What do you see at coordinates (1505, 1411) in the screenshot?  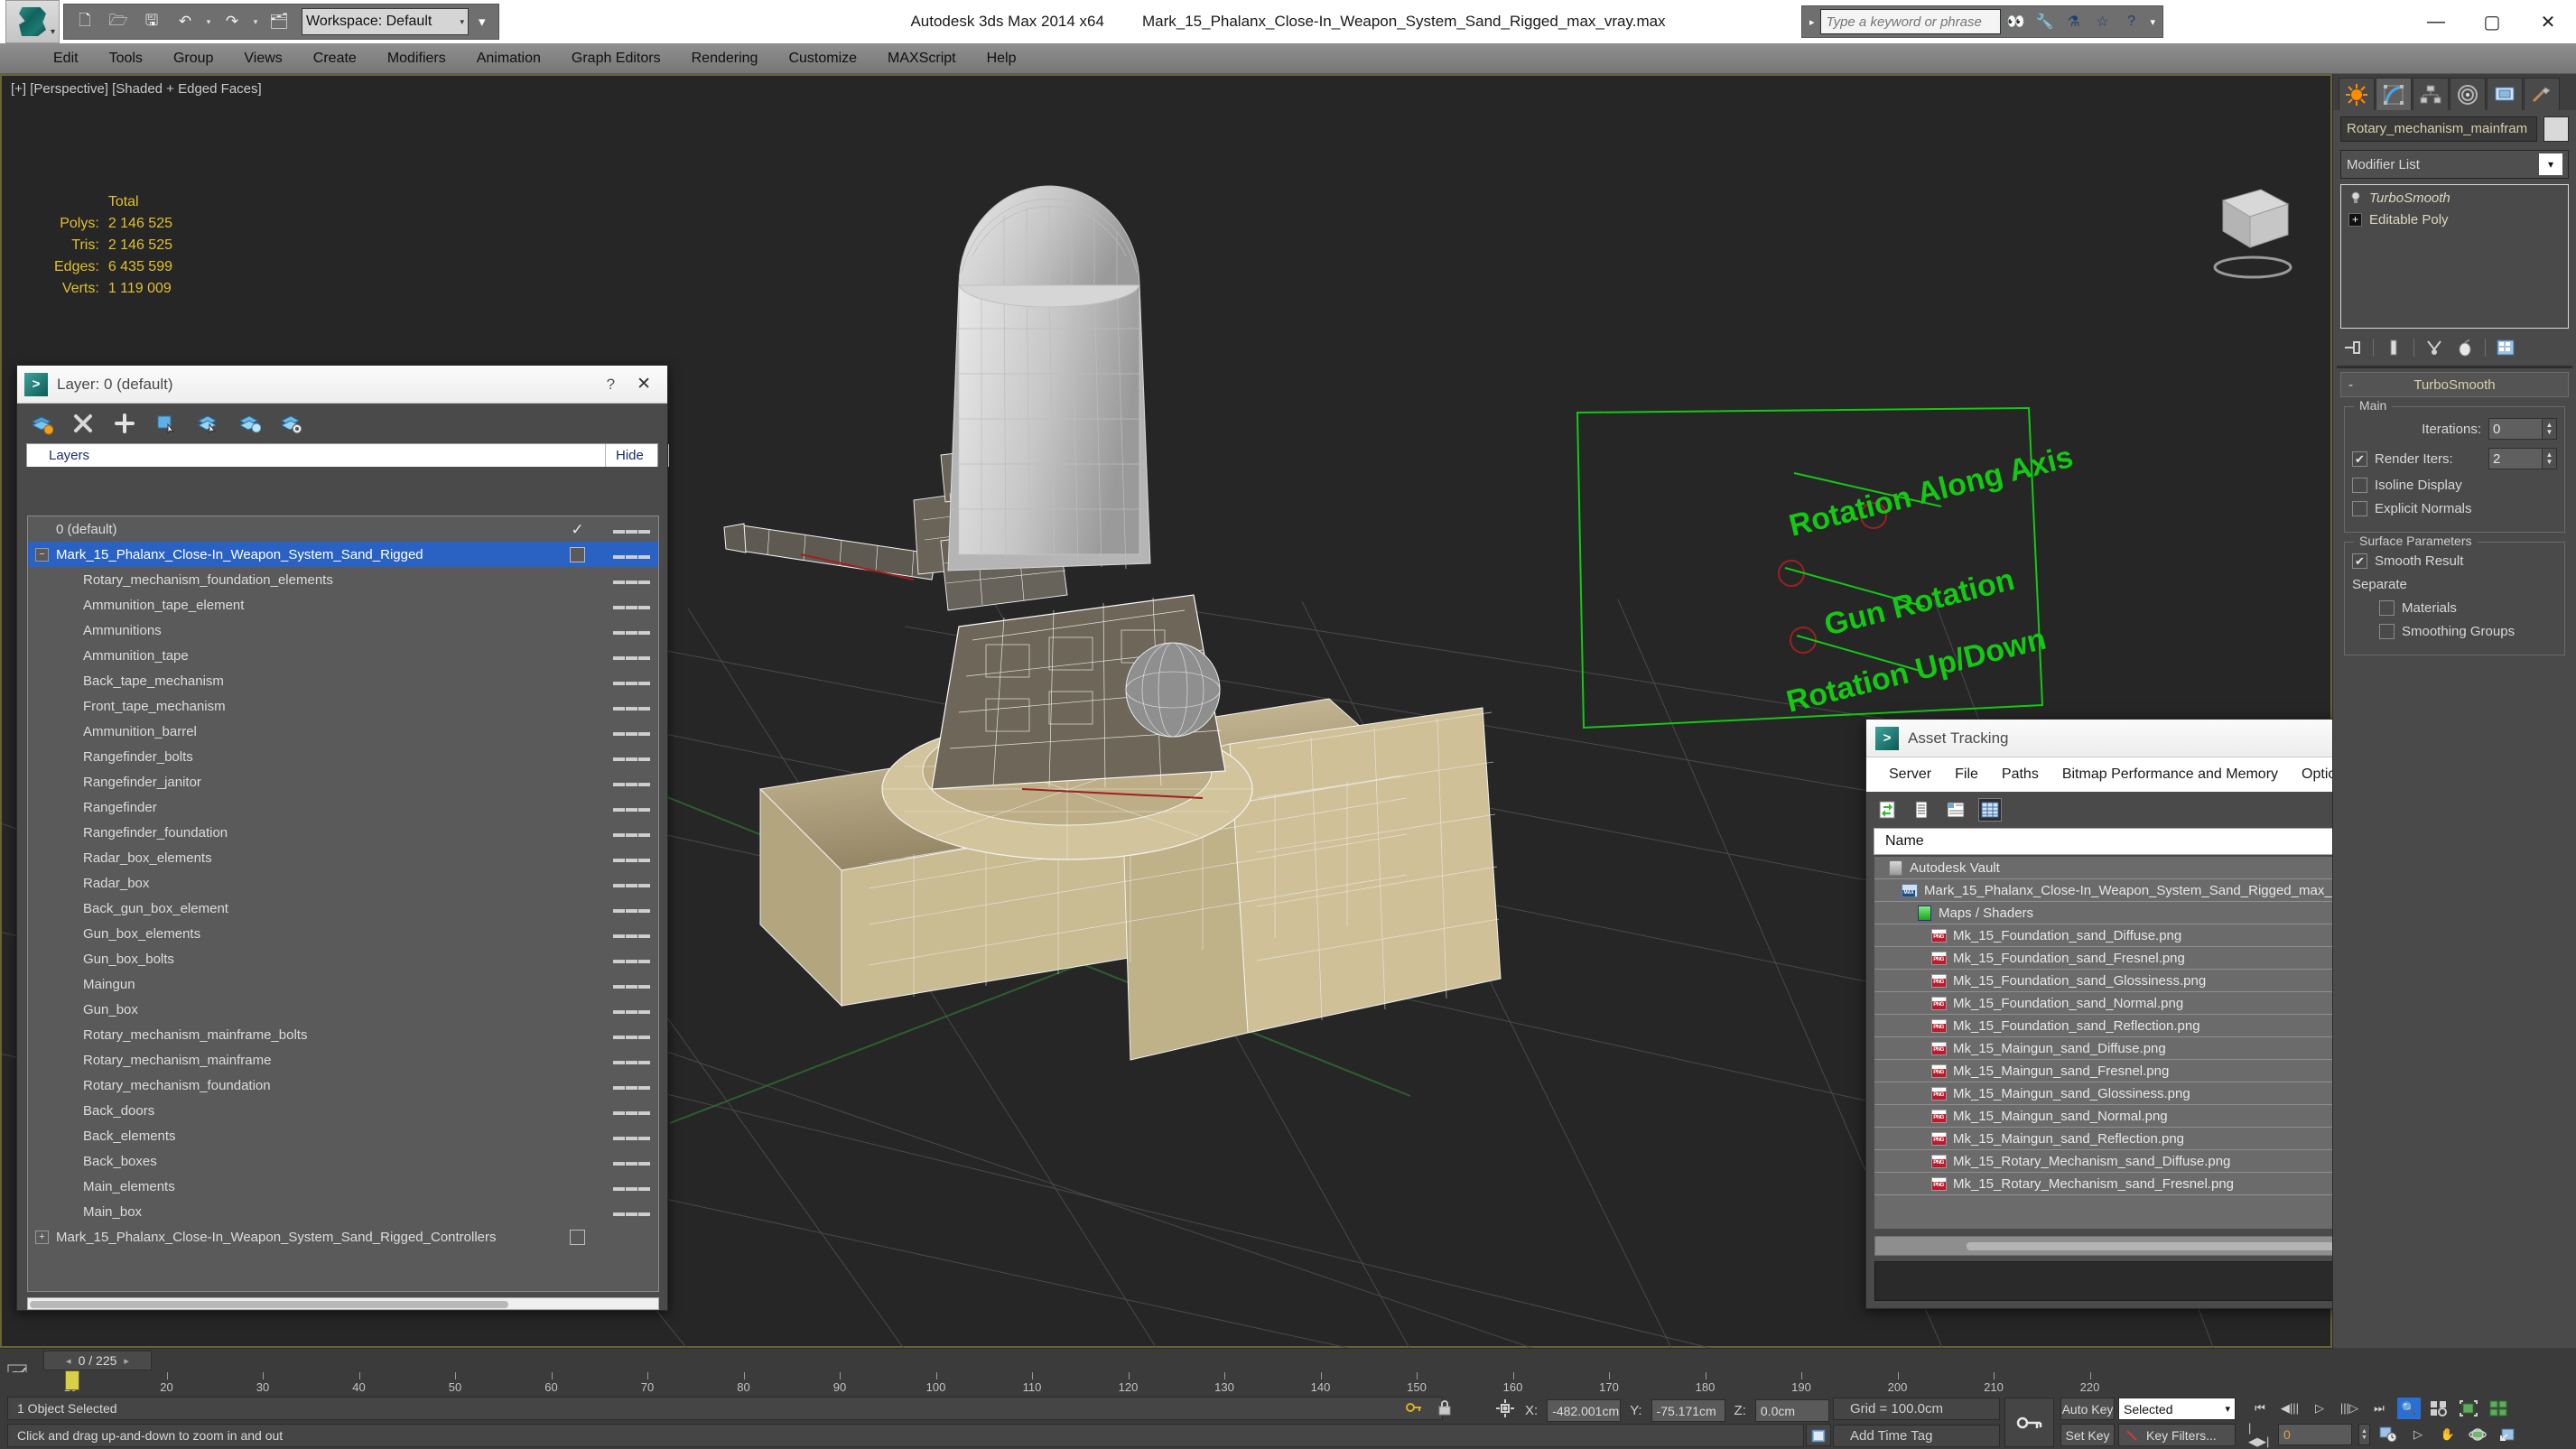 I see `absolute-mode-icon` at bounding box center [1505, 1411].